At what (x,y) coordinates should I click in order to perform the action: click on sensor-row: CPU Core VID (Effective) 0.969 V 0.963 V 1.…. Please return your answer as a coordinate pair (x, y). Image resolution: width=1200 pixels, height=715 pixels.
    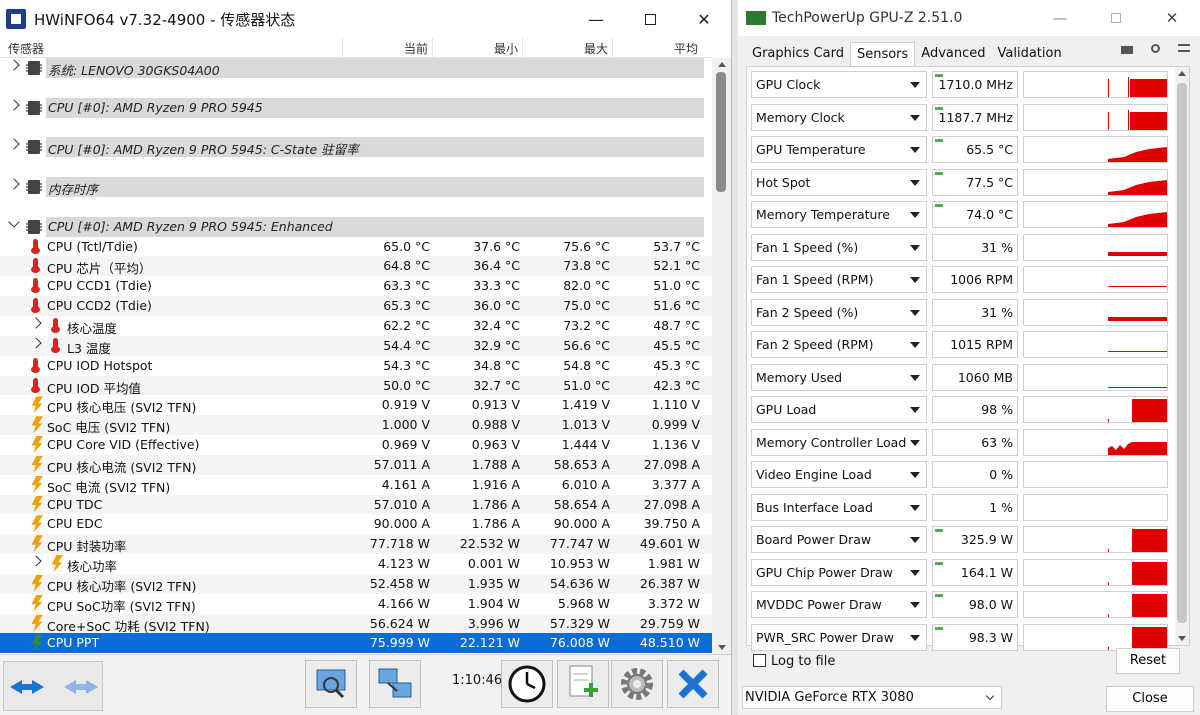
    Looking at the image, I should click on (356, 445).